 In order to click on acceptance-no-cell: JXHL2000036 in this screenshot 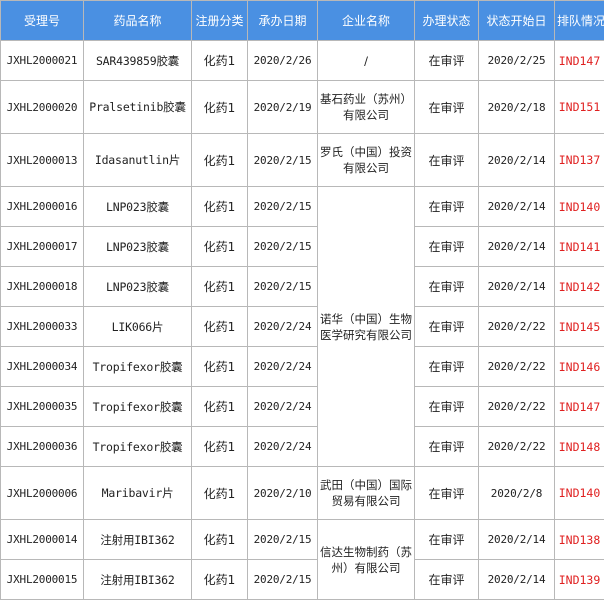, I will do `click(42, 446)`.